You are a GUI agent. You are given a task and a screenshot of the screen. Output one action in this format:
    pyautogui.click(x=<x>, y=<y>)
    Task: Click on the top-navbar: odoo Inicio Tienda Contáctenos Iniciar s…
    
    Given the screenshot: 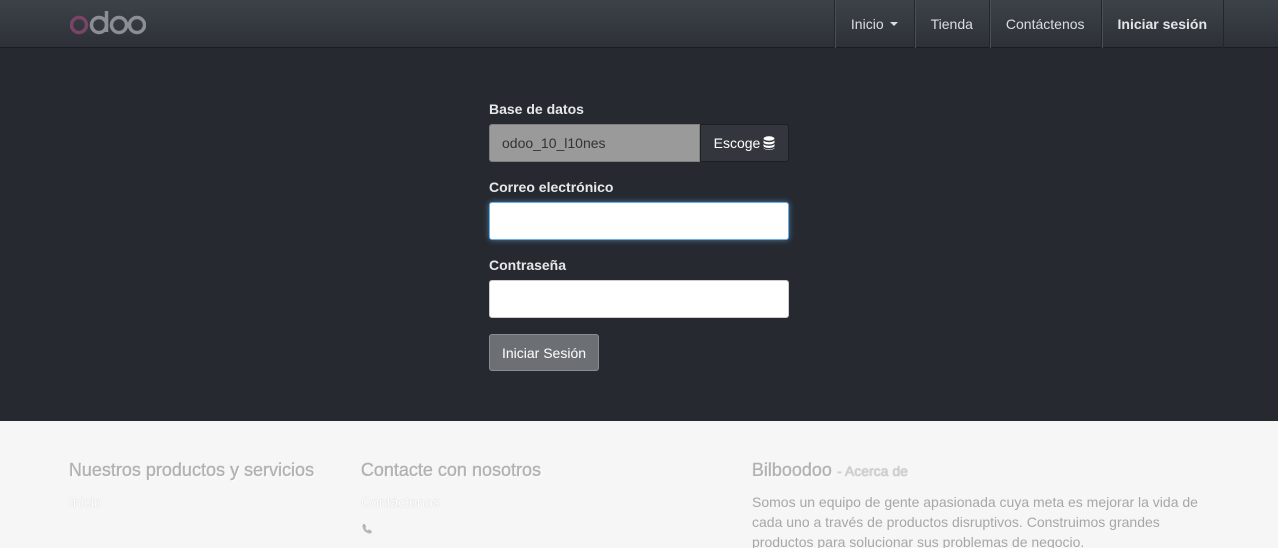 What is the action you would take?
    pyautogui.click(x=639, y=24)
    